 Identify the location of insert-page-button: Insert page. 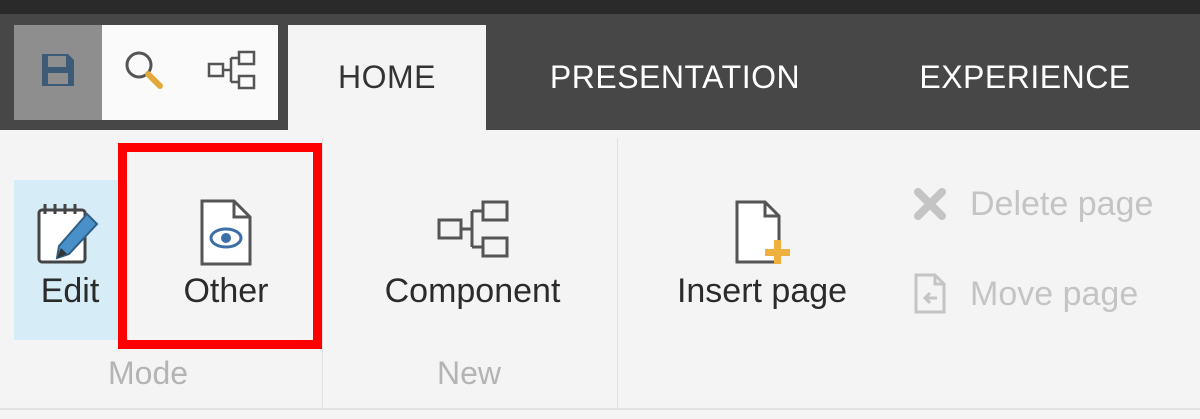
(762, 260).